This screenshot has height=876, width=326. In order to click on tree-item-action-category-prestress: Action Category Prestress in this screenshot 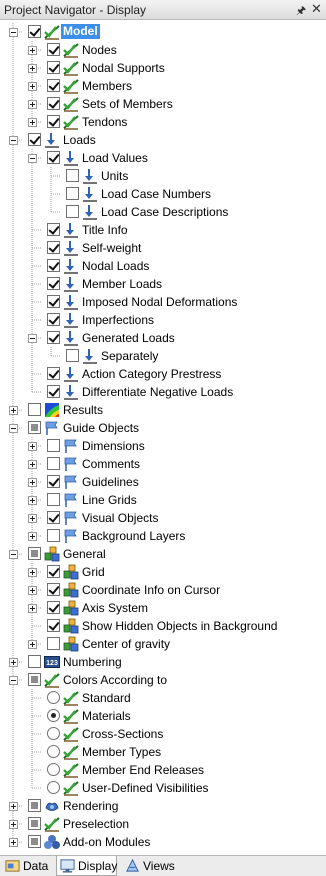, I will do `click(163, 374)`.